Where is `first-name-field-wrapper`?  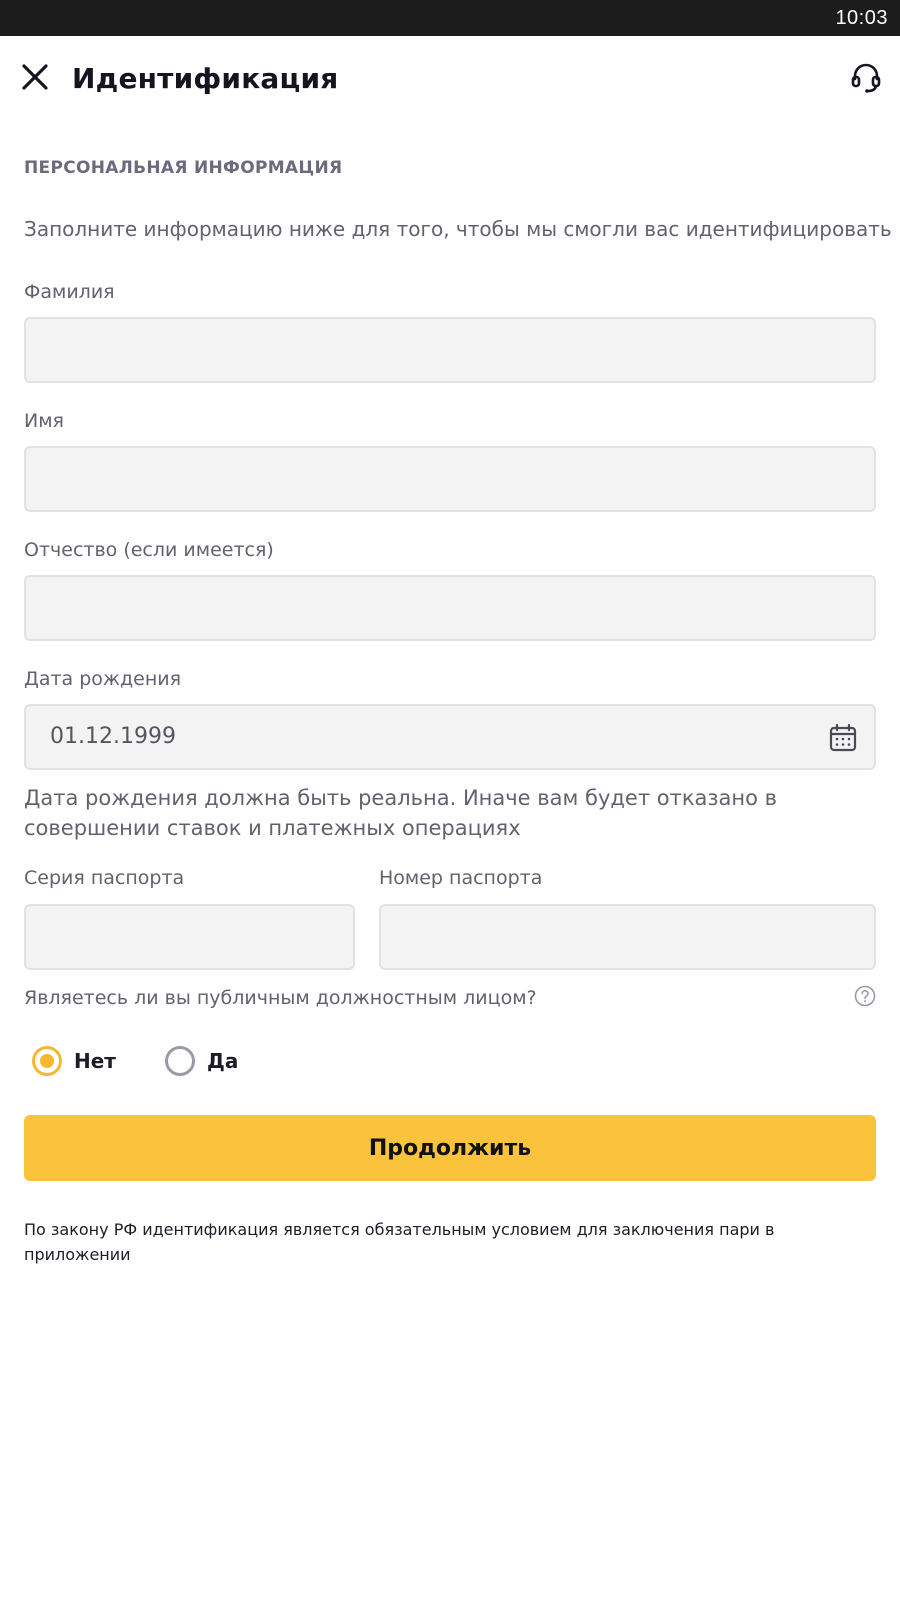
first-name-field-wrapper is located at coordinates (450, 479).